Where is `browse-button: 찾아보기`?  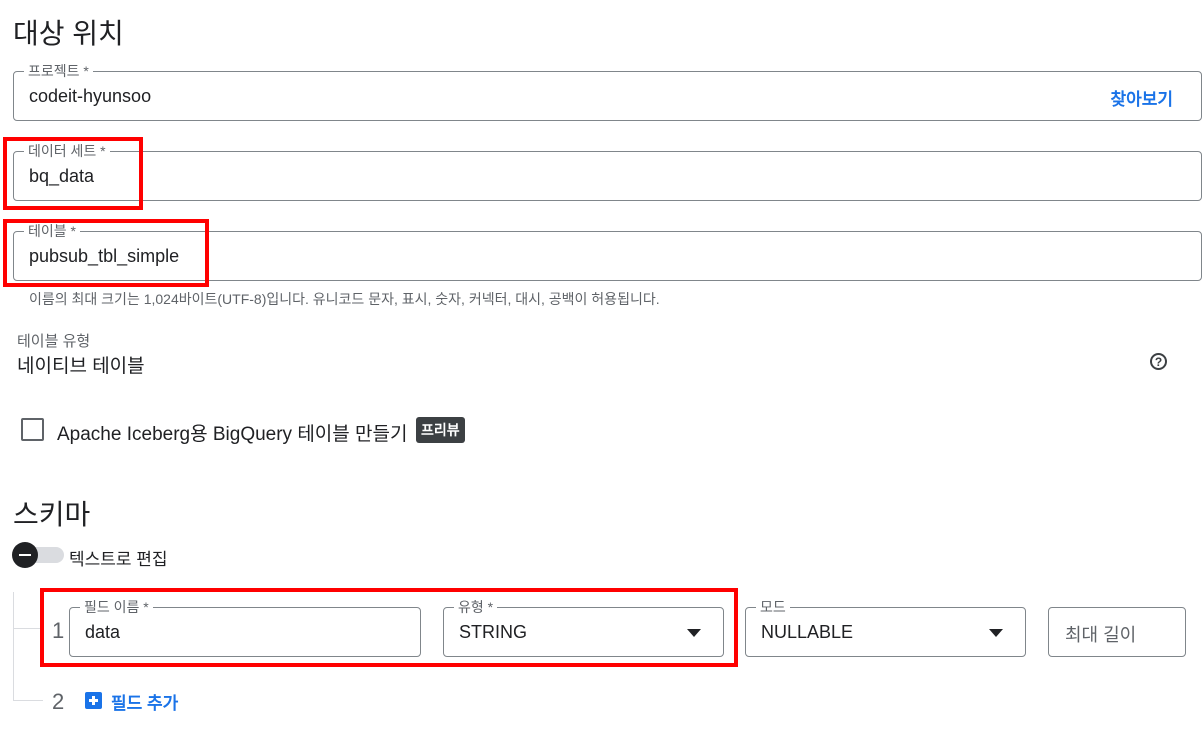
browse-button: 찾아보기 is located at coordinates (1141, 97).